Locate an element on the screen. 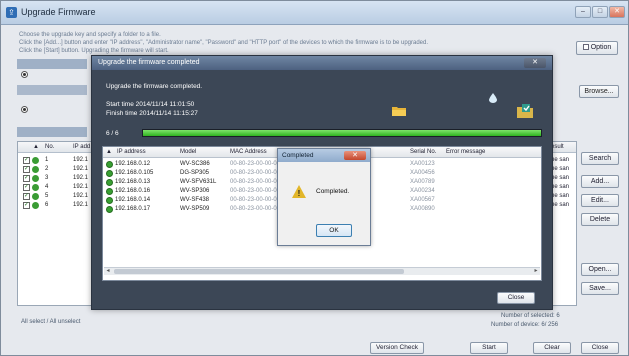 The height and width of the screenshot is (356, 629). window-close-button: ✕ is located at coordinates (617, 12).